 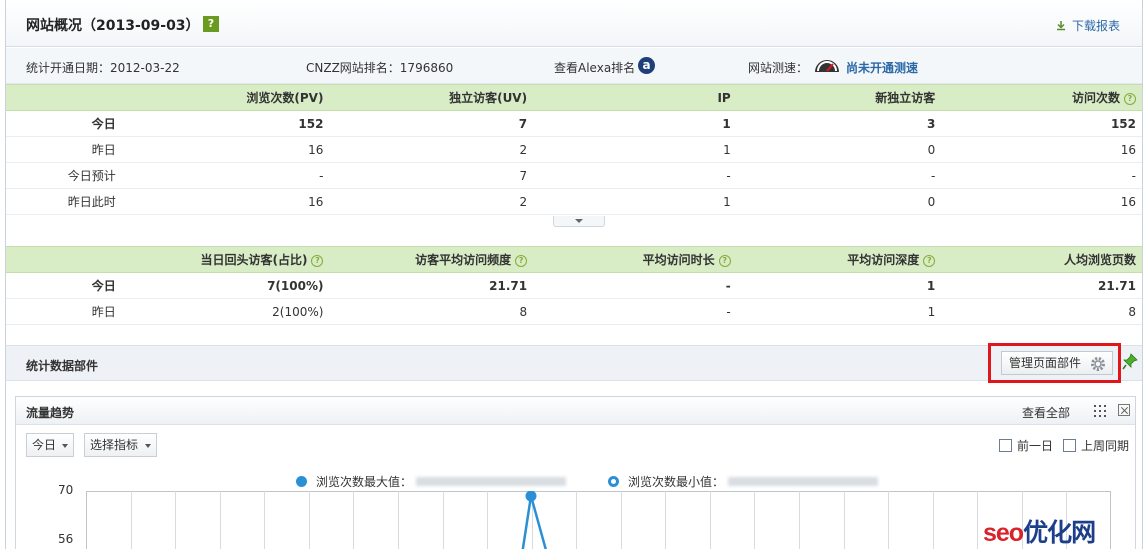 I want to click on range-dropdown: 今日, so click(x=50, y=445).